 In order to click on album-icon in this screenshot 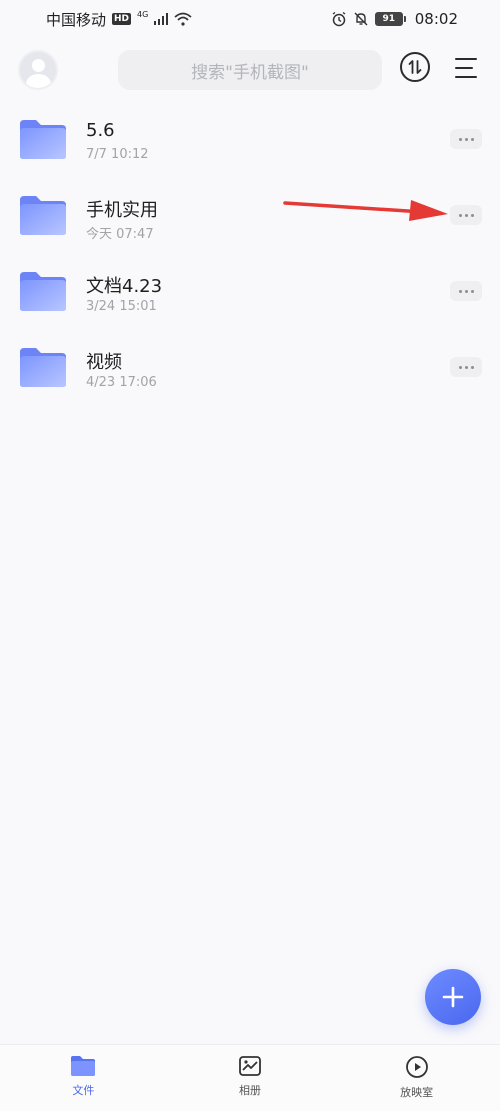, I will do `click(250, 1066)`.